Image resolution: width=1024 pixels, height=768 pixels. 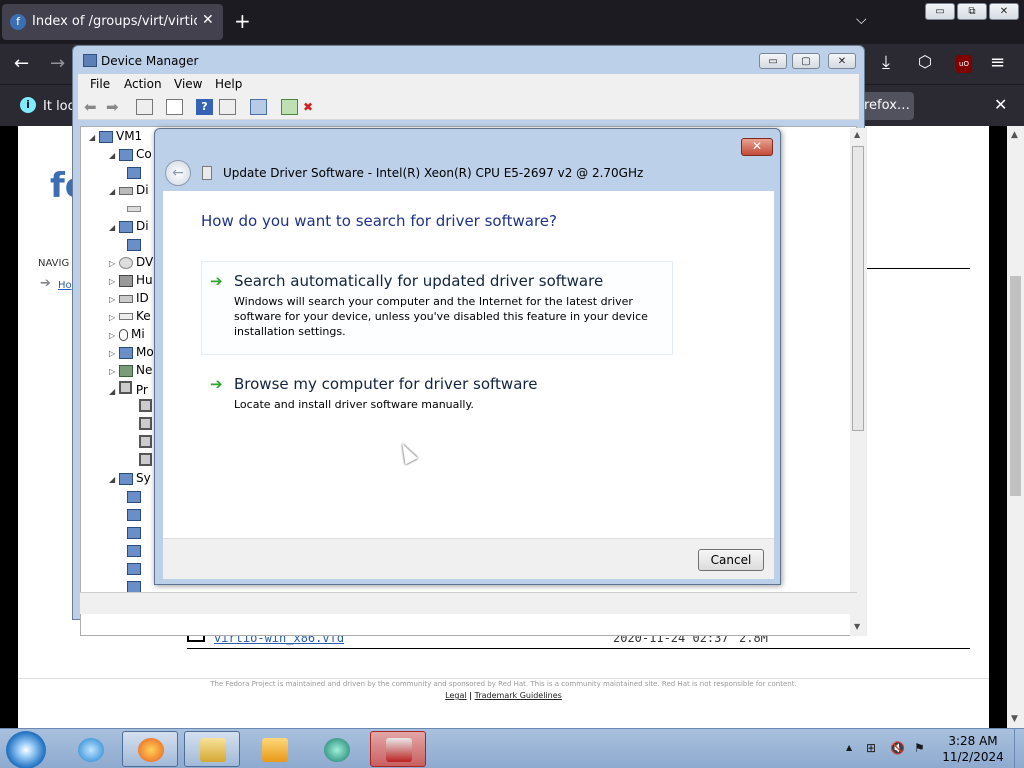 What do you see at coordinates (972, 11) in the screenshot?
I see `restore-button: ⧉` at bounding box center [972, 11].